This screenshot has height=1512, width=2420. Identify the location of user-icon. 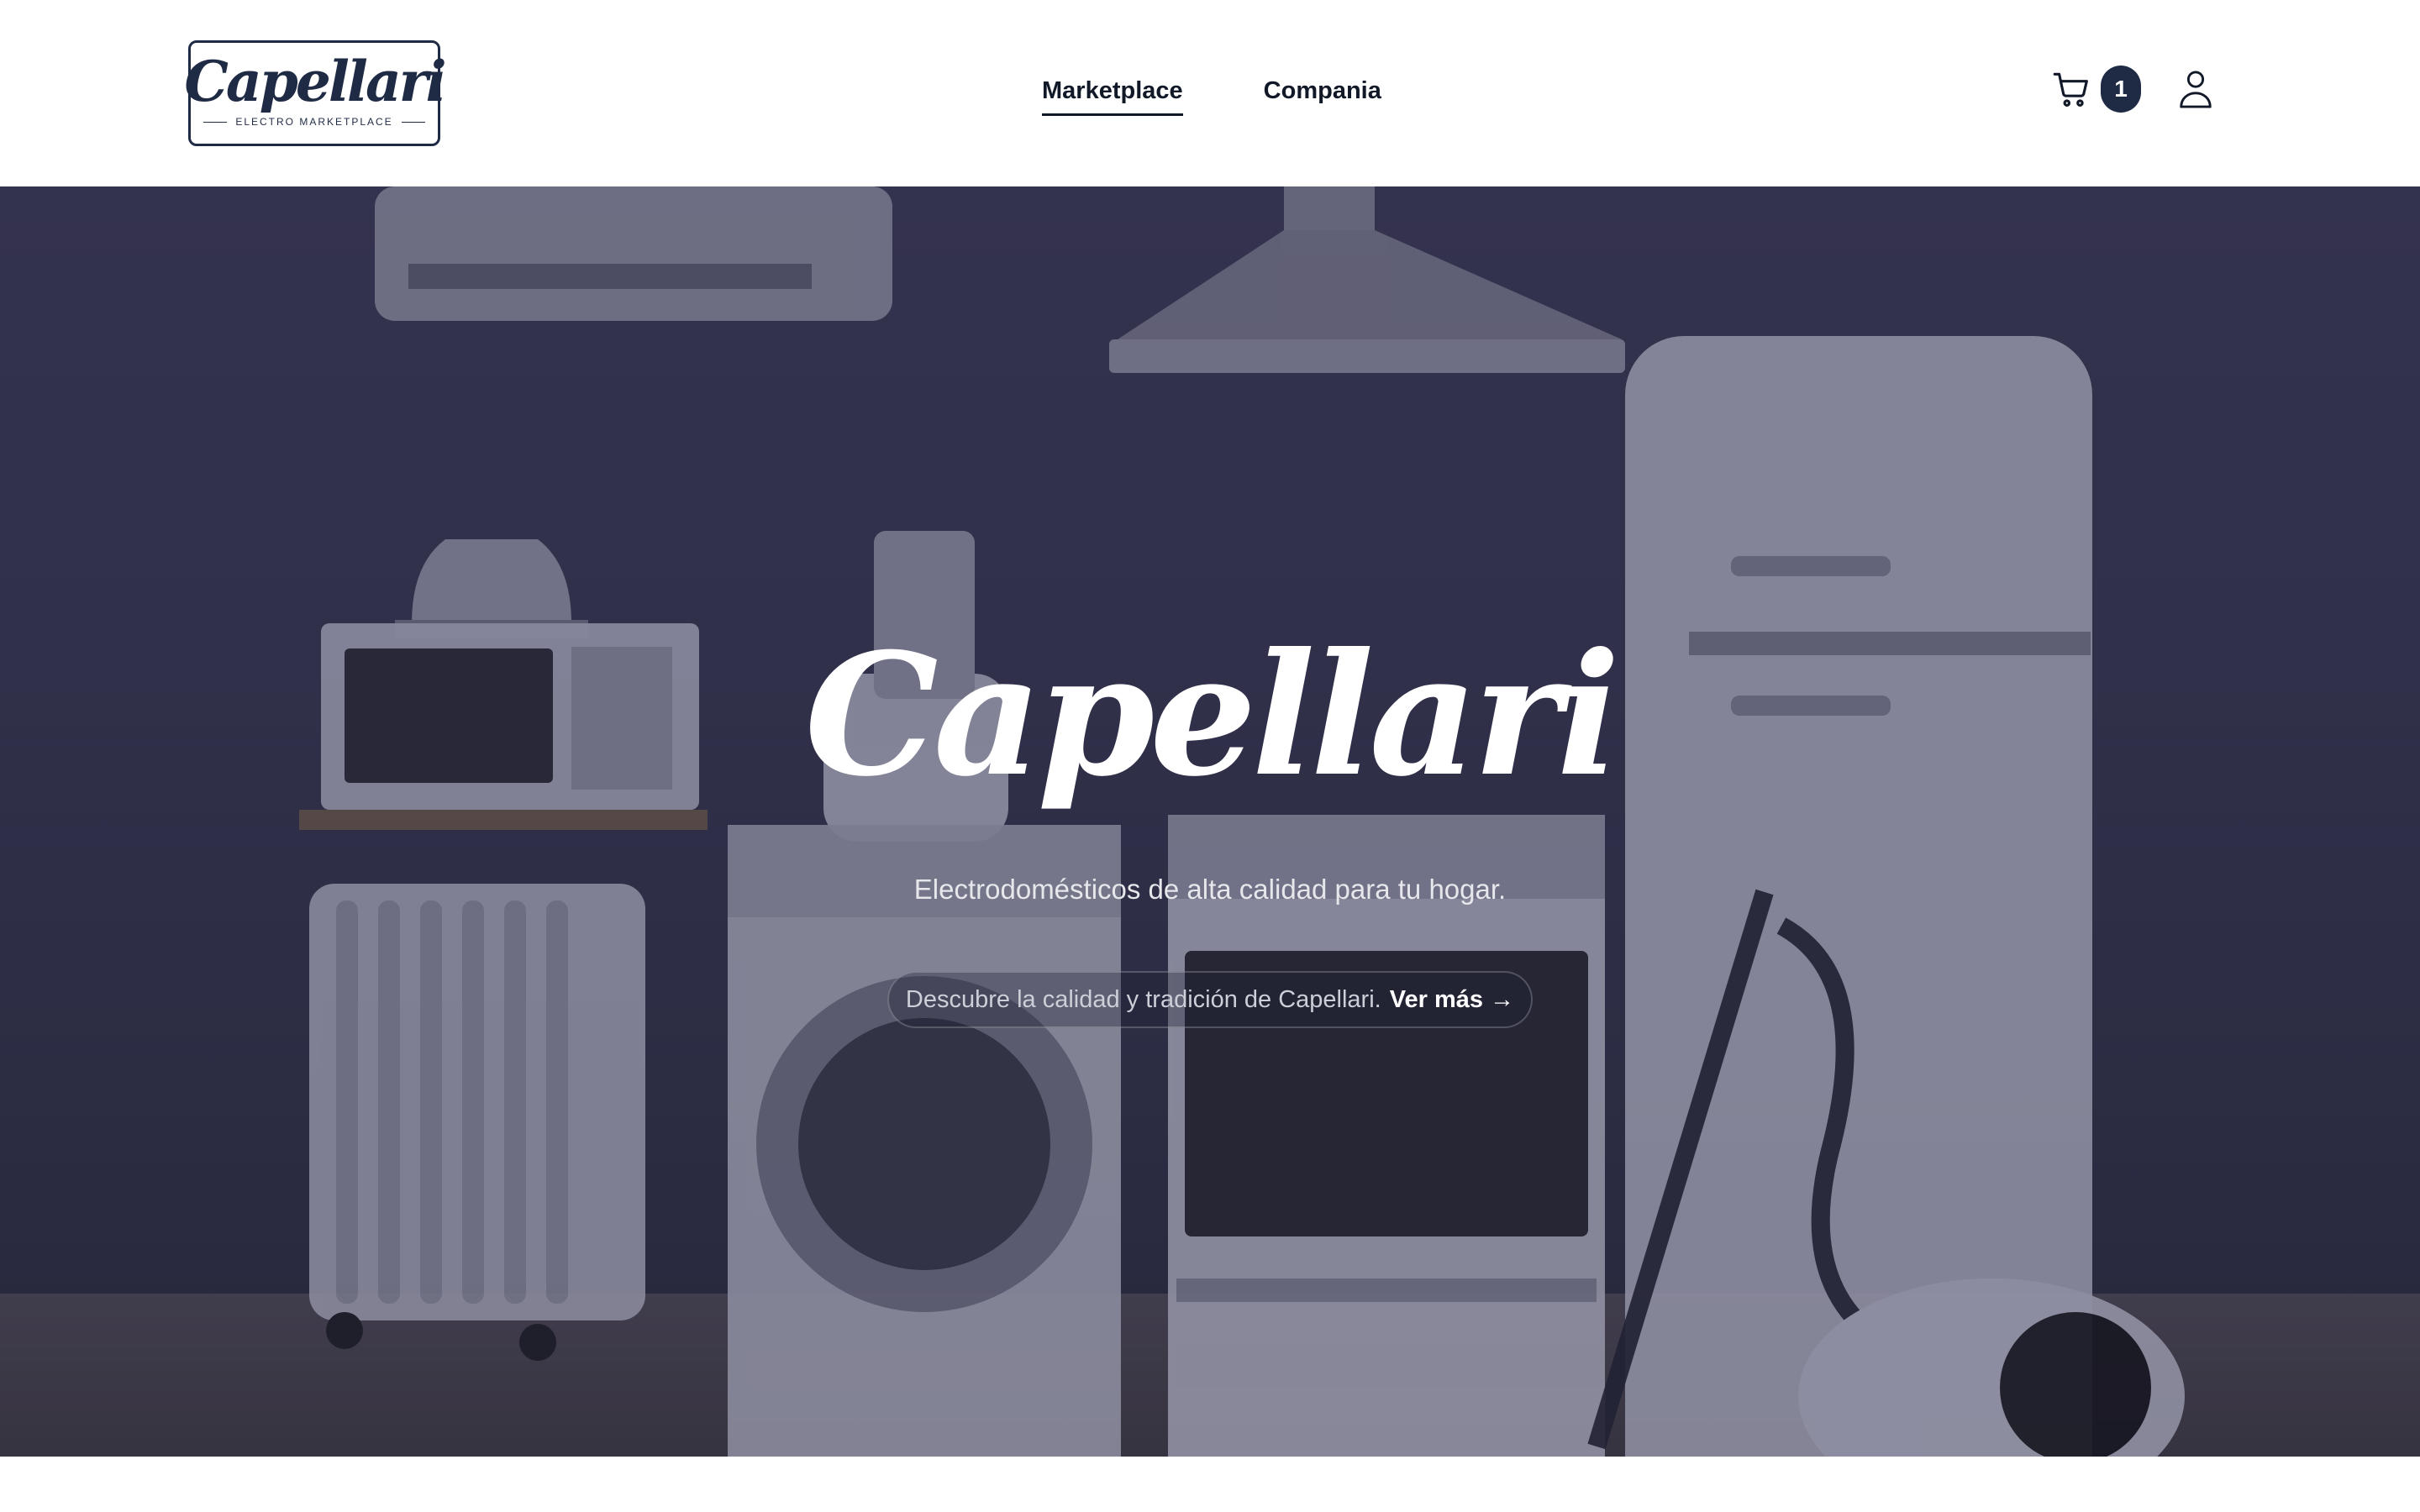
(2195, 89).